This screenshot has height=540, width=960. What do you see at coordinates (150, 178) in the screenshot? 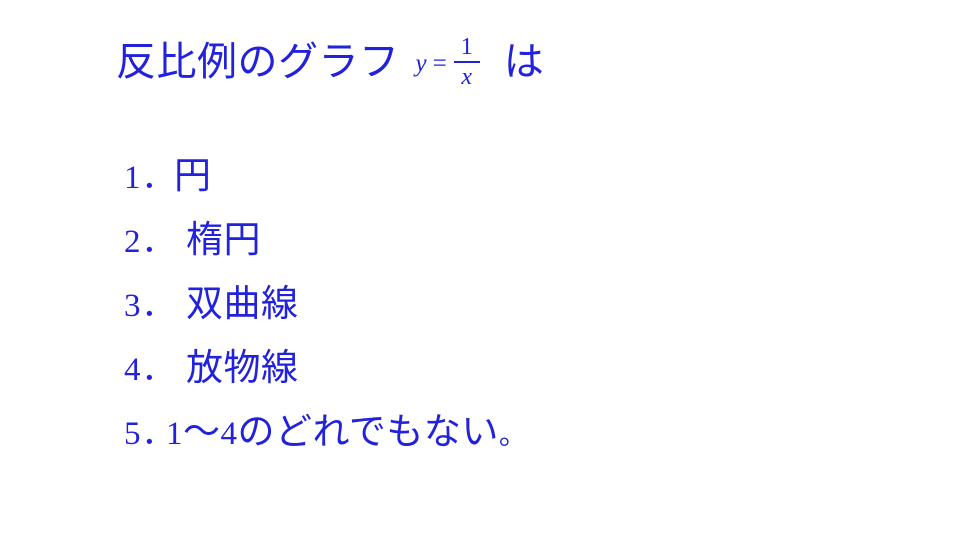
I see `choice-number-1: 1．` at bounding box center [150, 178].